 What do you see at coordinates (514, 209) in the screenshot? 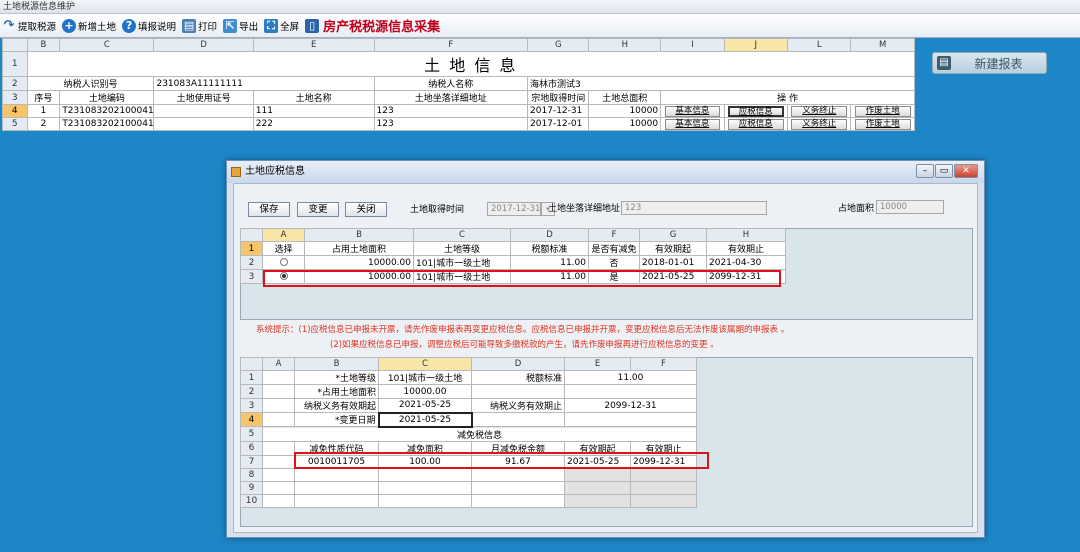
I see `acq-time-input: 2017-12-31` at bounding box center [514, 209].